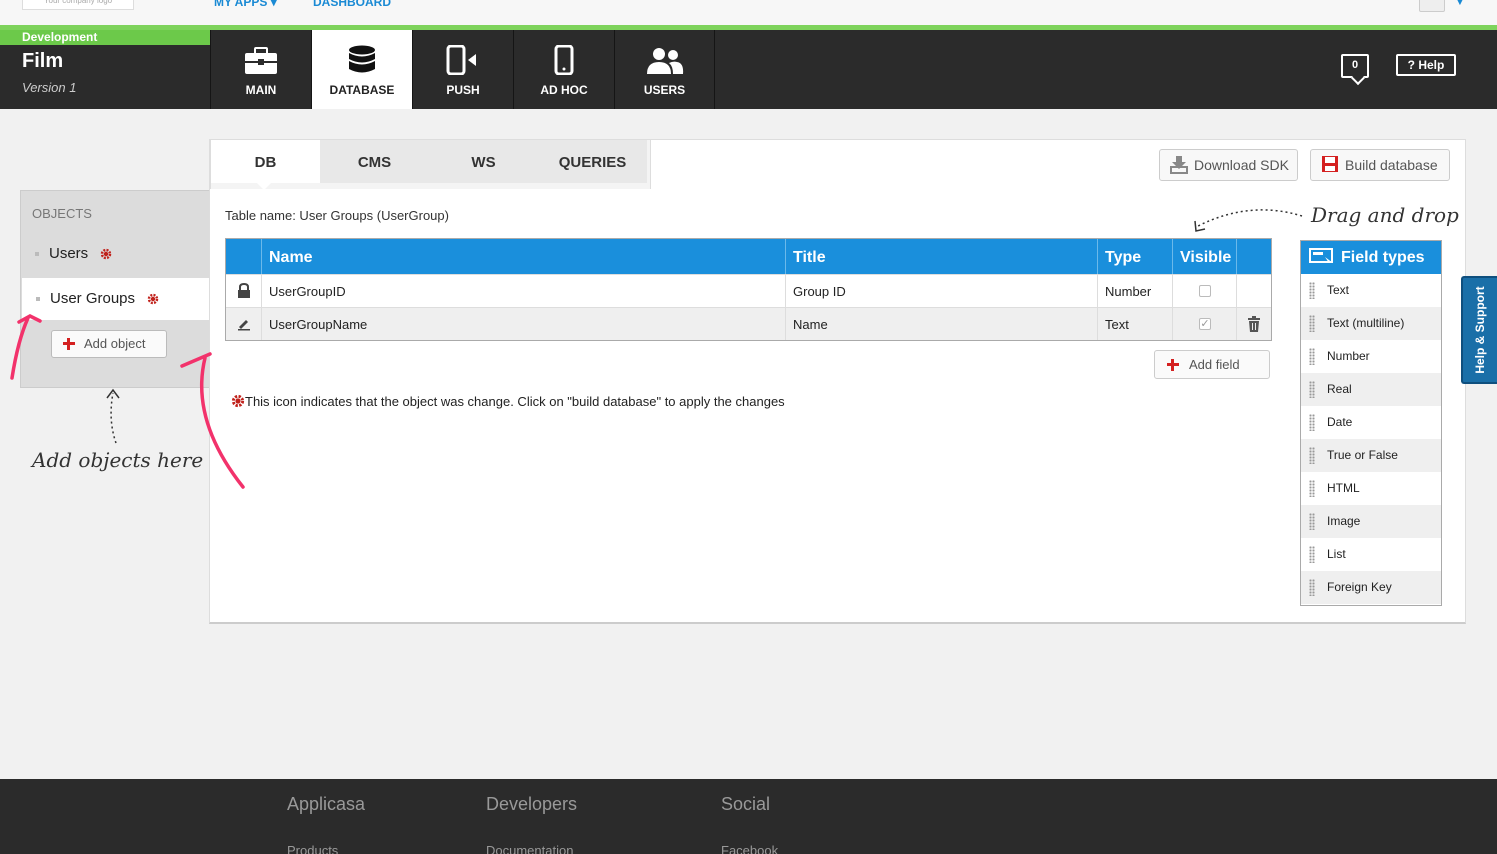  I want to click on trash-icon, so click(1254, 324).